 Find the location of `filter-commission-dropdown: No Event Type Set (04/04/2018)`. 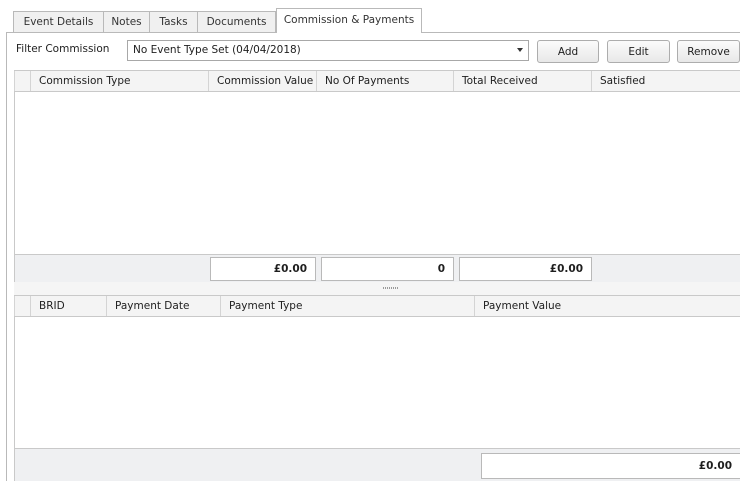

filter-commission-dropdown: No Event Type Set (04/04/2018) is located at coordinates (328, 50).